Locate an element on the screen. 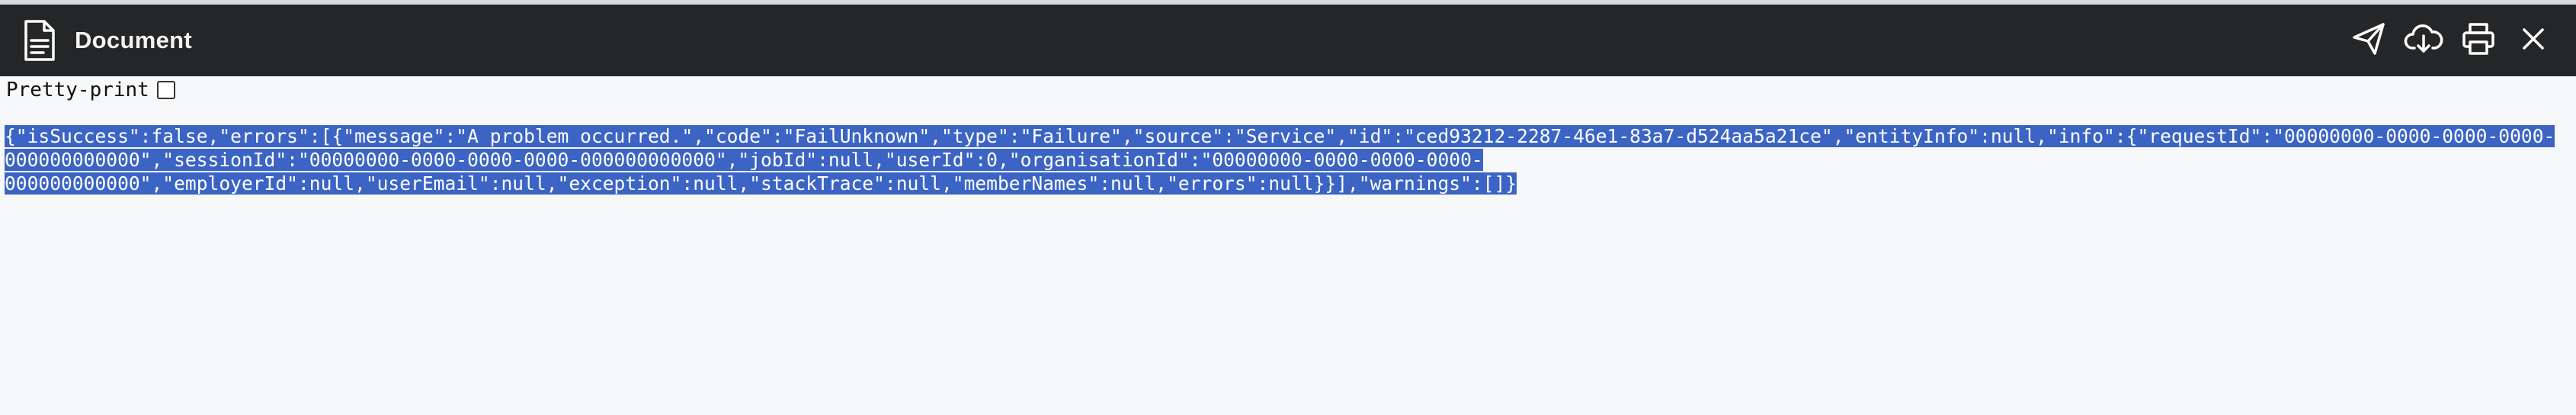  print-button is located at coordinates (2478, 40).